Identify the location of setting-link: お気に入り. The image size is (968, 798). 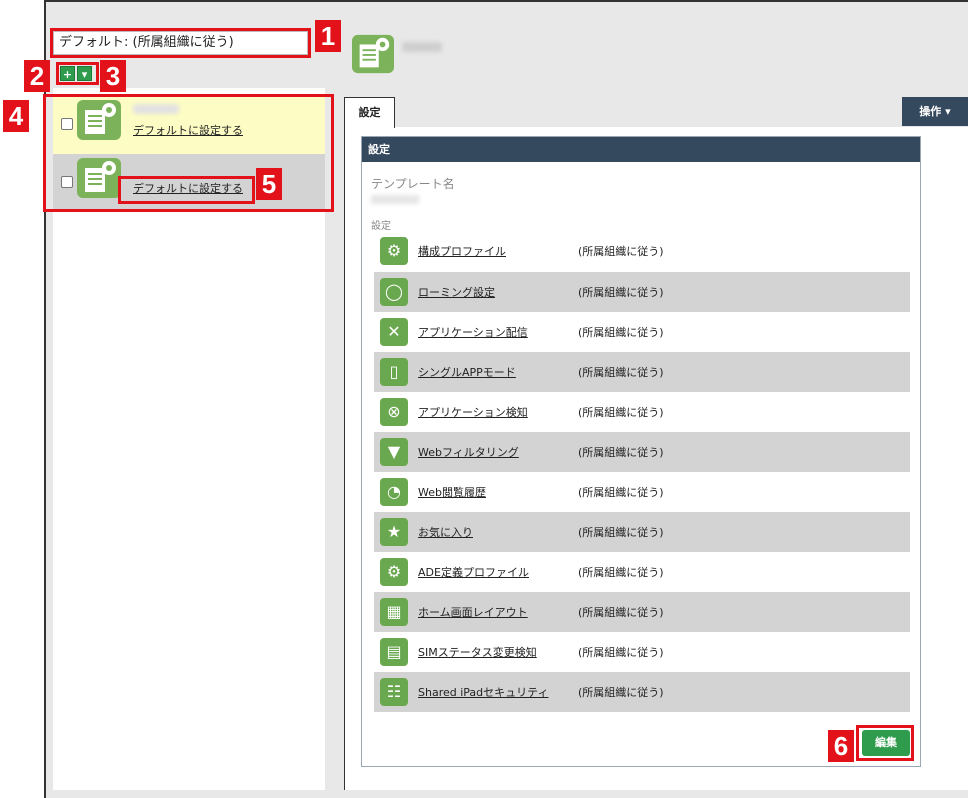
(498, 532).